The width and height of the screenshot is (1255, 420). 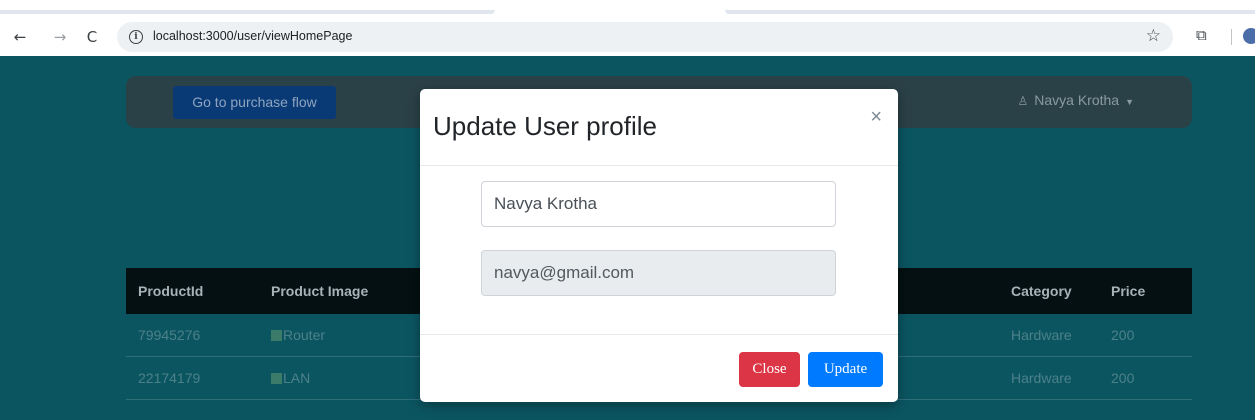 I want to click on back-icon: ←, so click(x=20, y=37).